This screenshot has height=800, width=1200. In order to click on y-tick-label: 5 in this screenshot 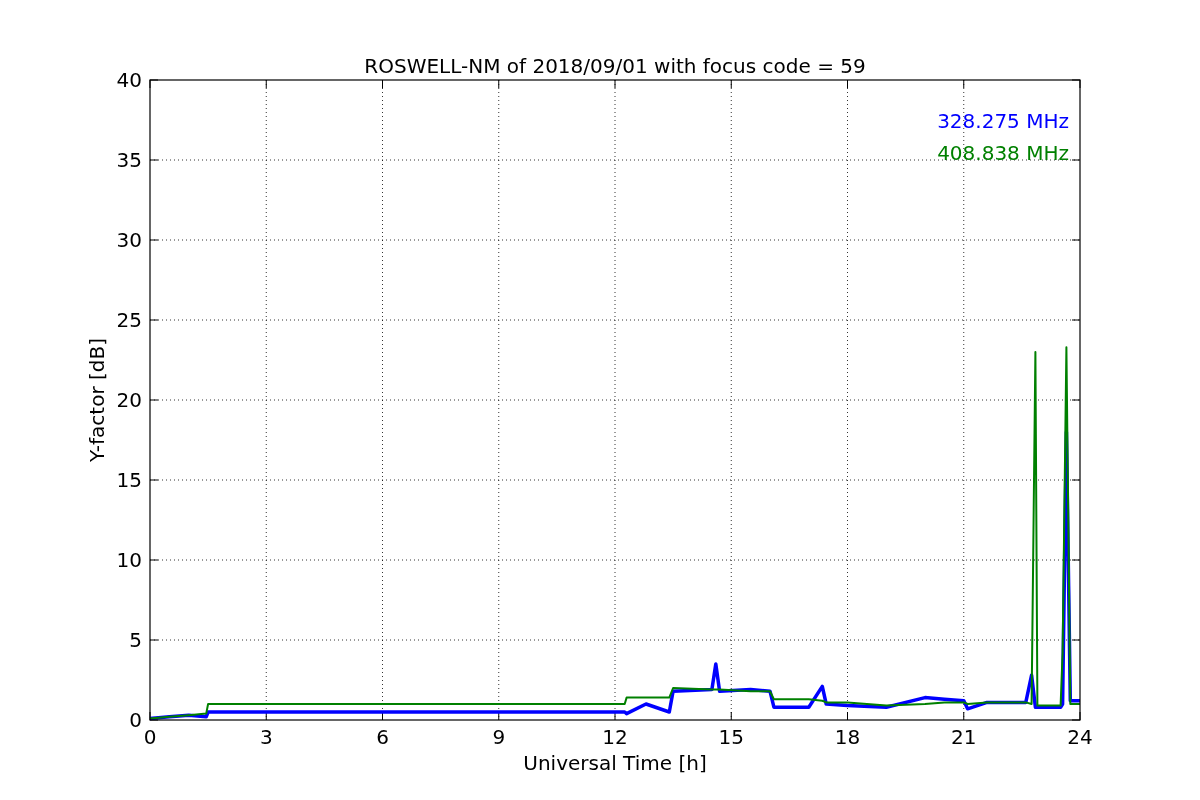, I will do `click(135, 640)`.